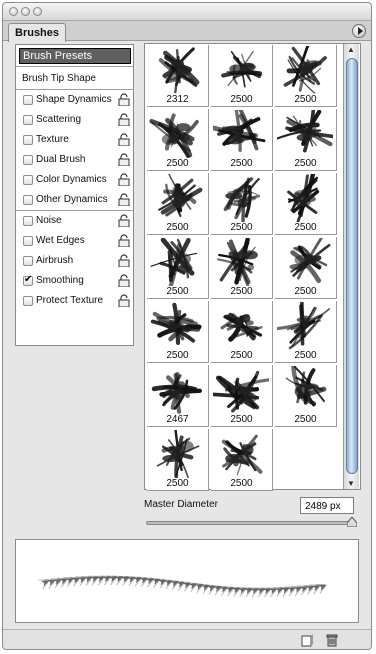  I want to click on option-row: Protect Texture, so click(75, 301).